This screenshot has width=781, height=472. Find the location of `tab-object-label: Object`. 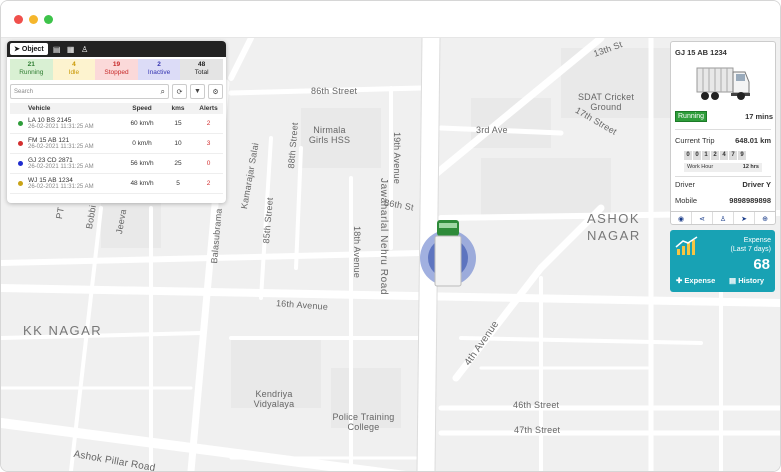

tab-object-label: Object is located at coordinates (32, 49).